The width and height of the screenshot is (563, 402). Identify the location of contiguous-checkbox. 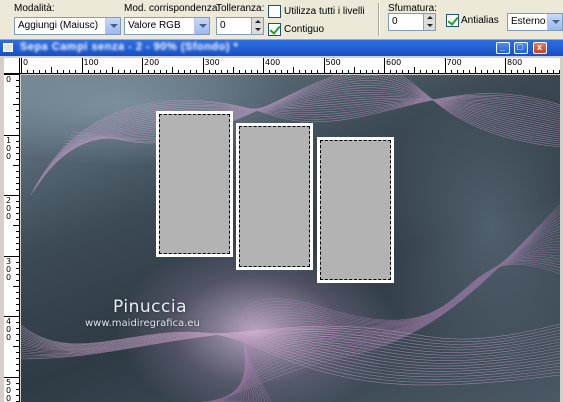
(274, 29).